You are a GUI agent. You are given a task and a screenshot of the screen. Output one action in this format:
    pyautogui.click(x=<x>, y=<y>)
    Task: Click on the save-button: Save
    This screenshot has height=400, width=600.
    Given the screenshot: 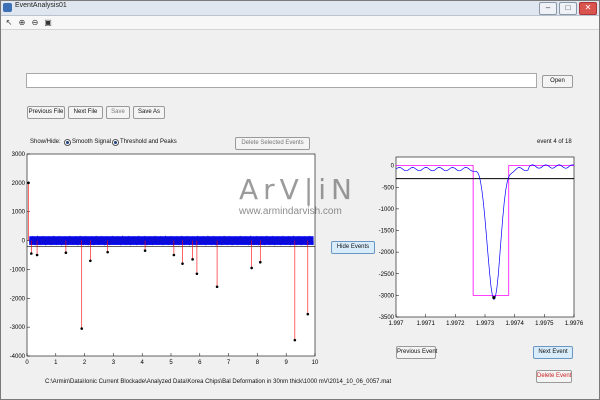 What is the action you would take?
    pyautogui.click(x=118, y=112)
    